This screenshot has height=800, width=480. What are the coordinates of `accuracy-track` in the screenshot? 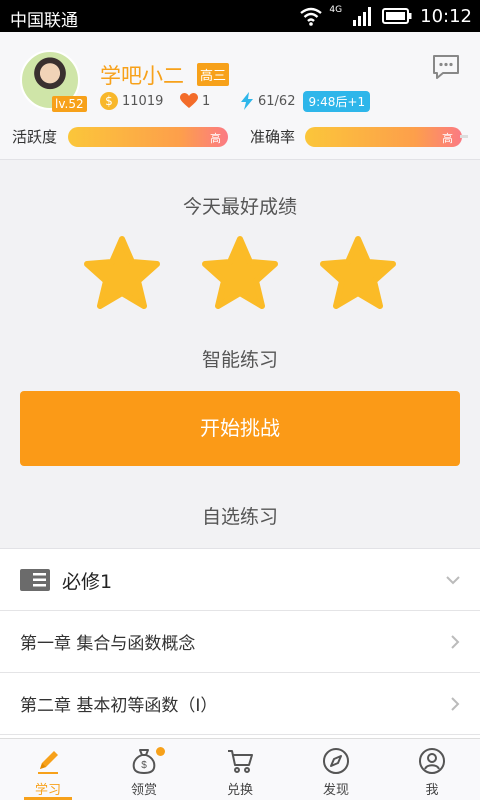 It's located at (464, 136).